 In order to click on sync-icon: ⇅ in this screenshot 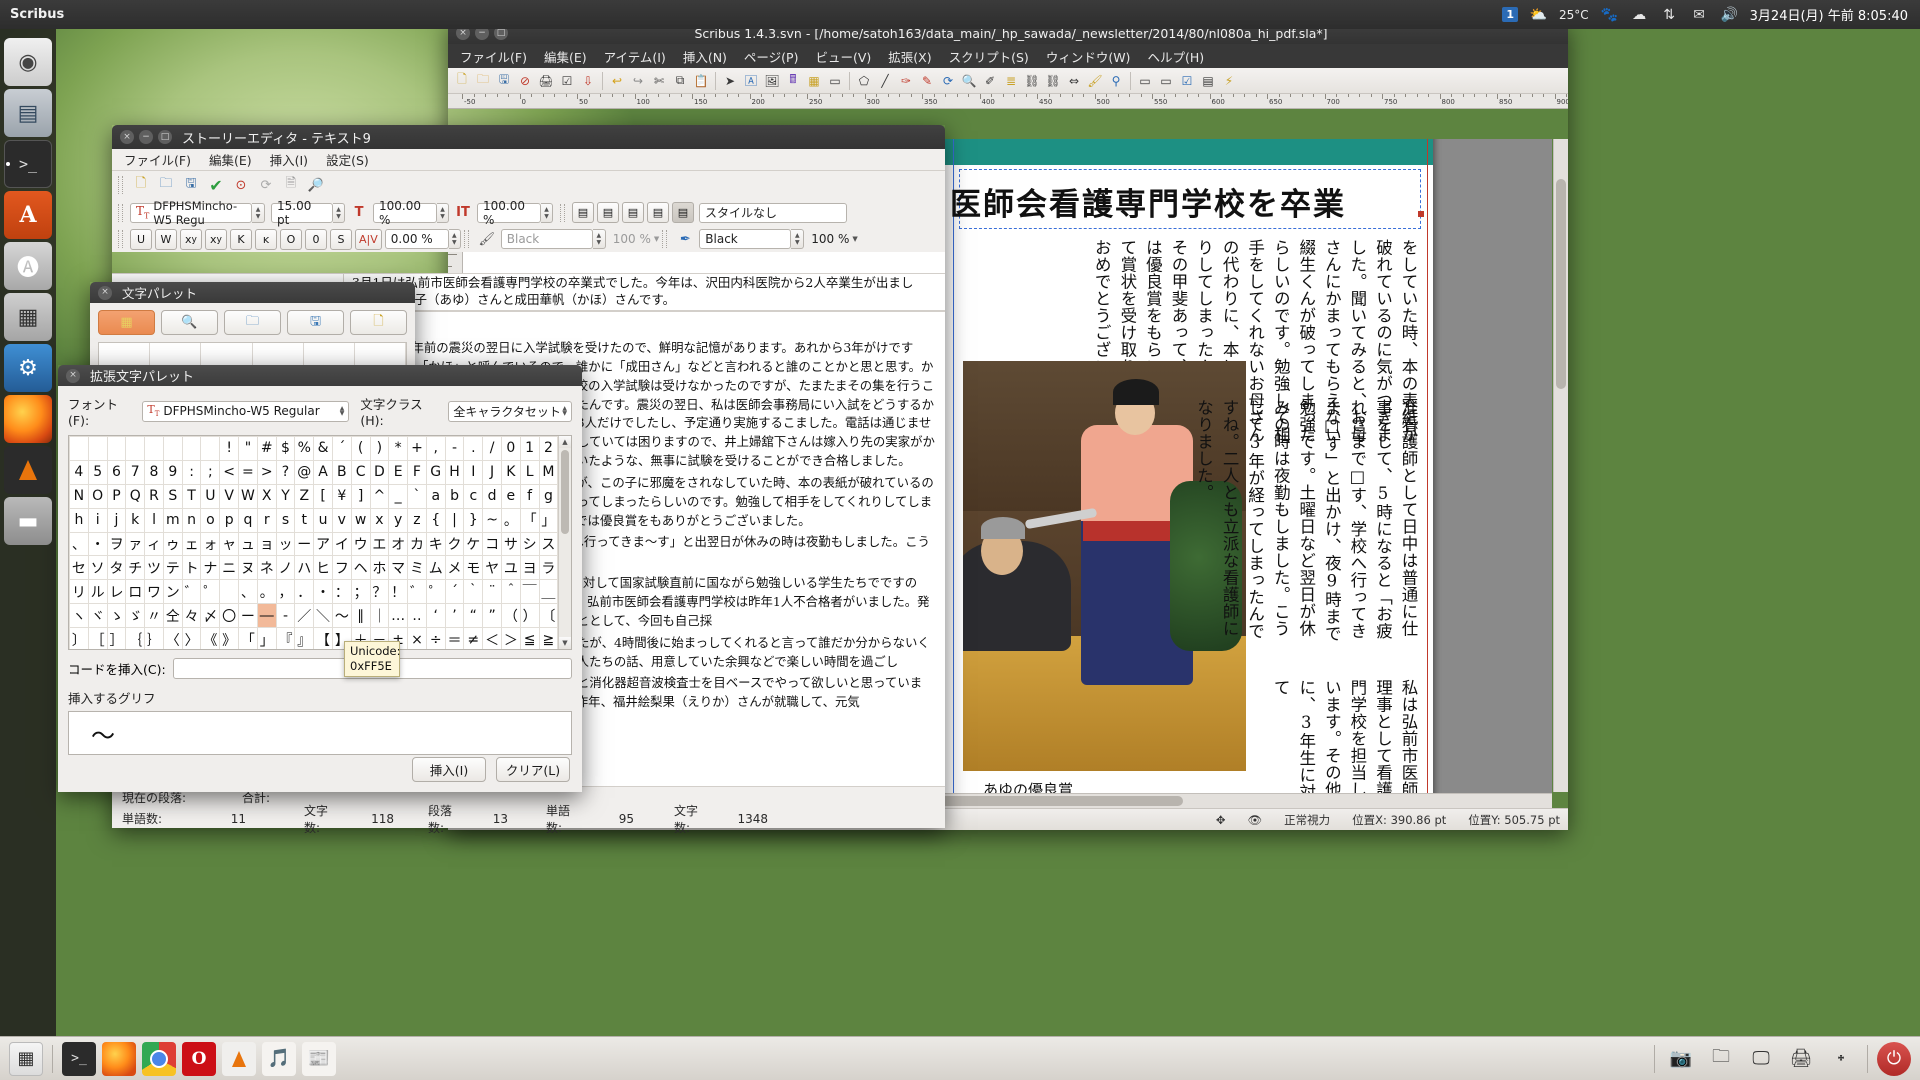, I will do `click(1669, 14)`.